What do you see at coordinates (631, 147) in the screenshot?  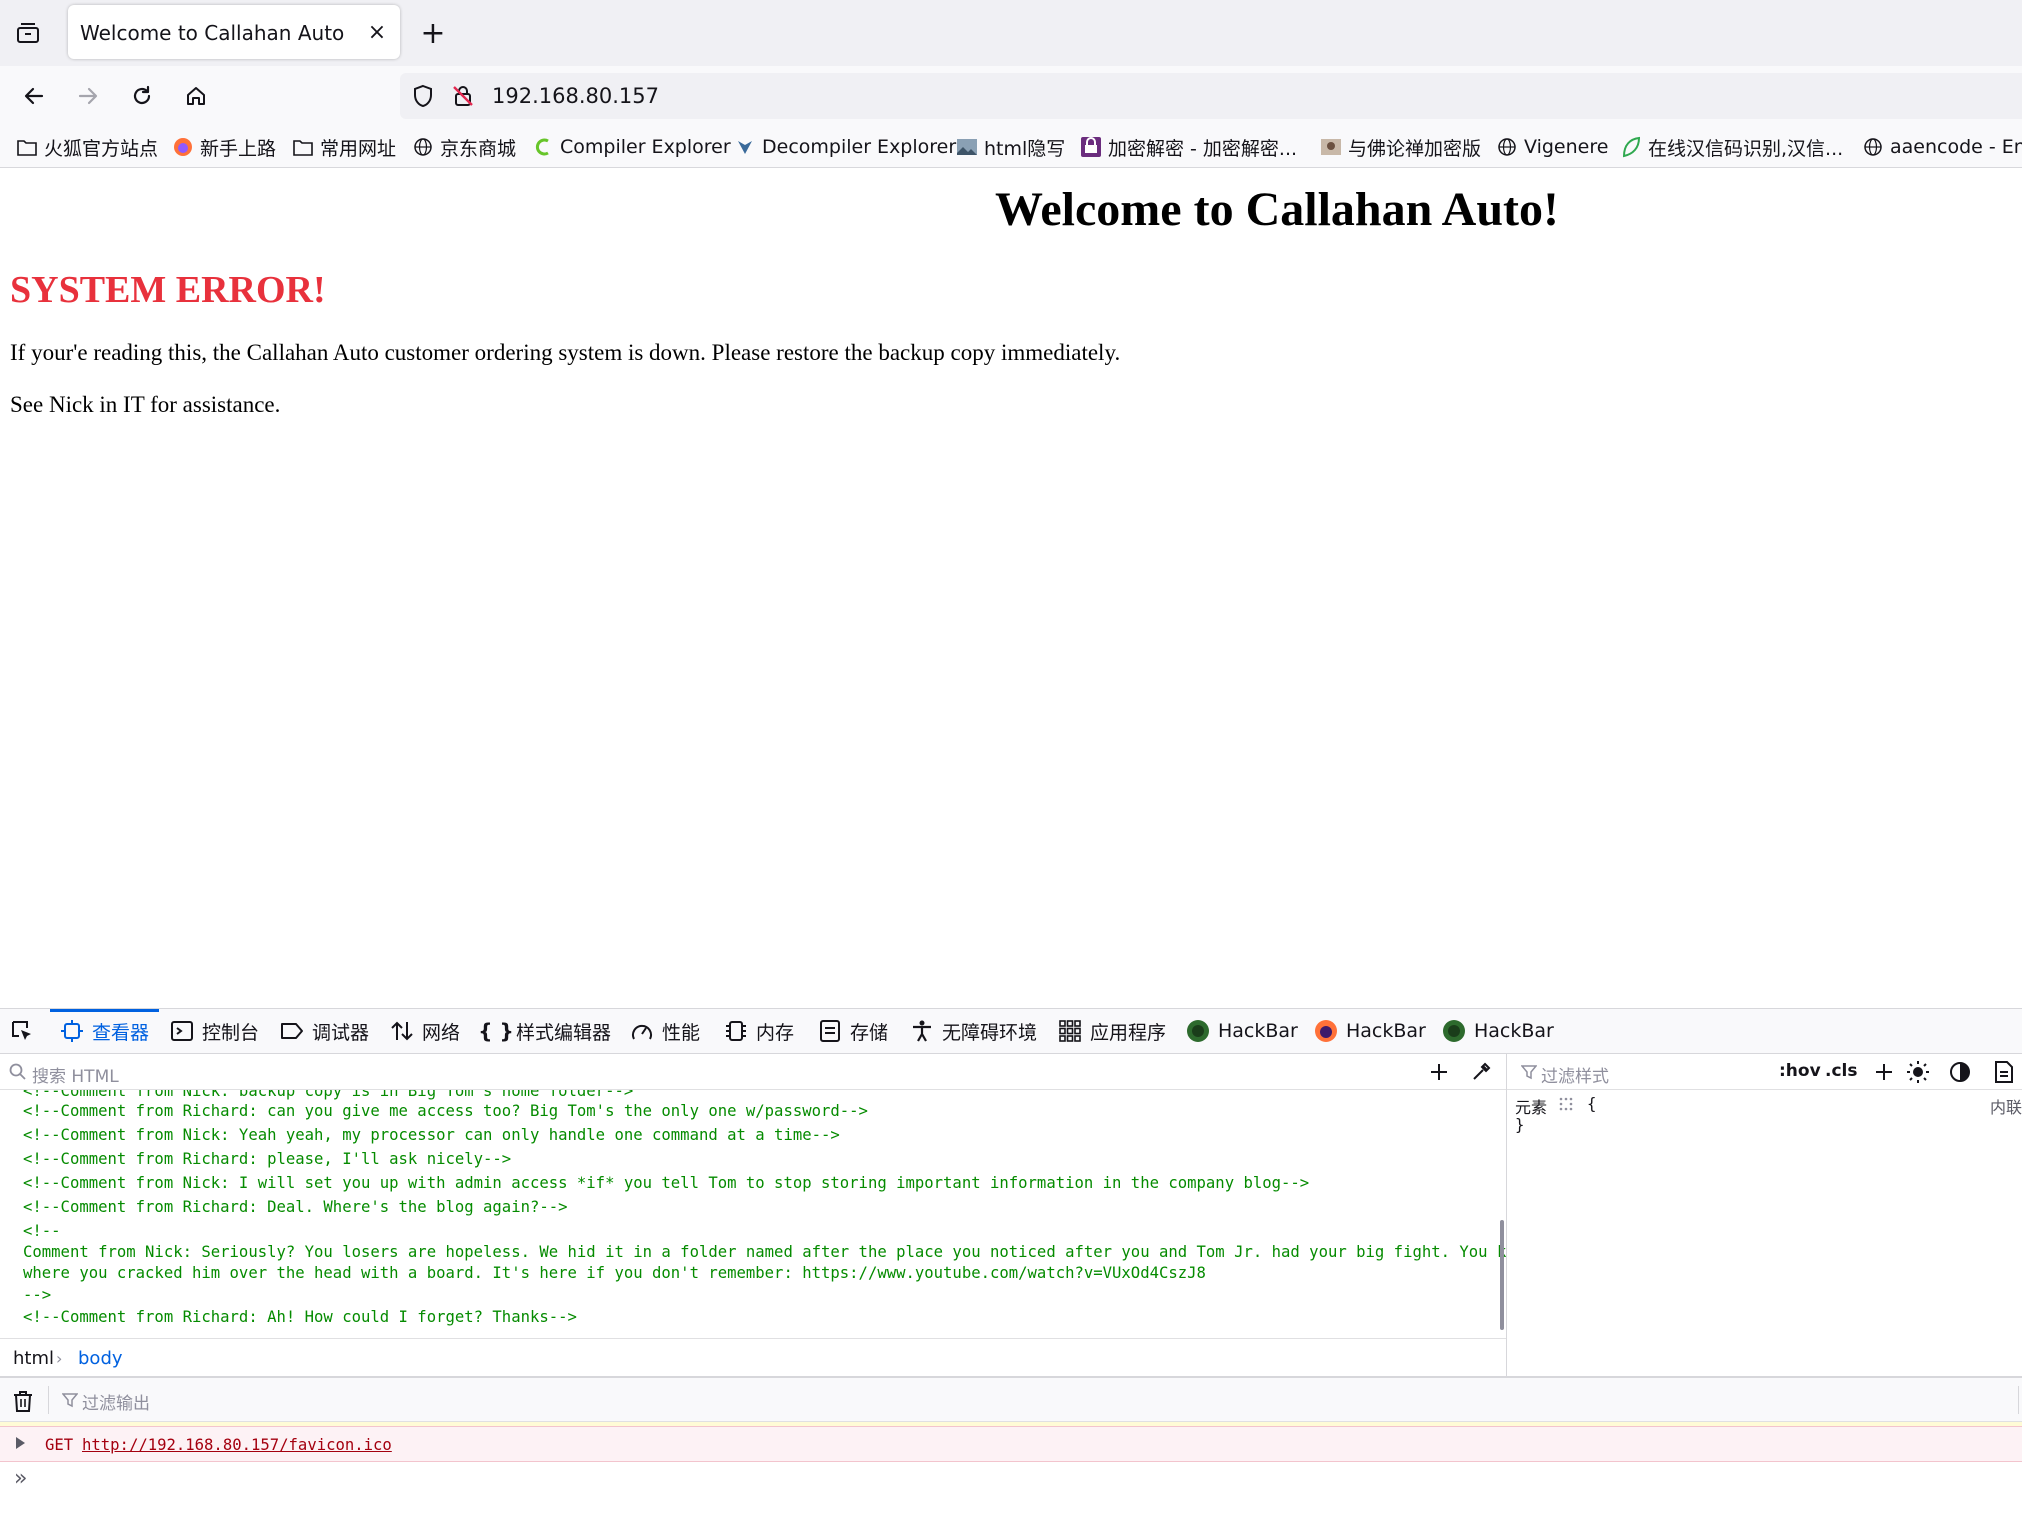 I see `bookmark-item: Compiler Explorer` at bounding box center [631, 147].